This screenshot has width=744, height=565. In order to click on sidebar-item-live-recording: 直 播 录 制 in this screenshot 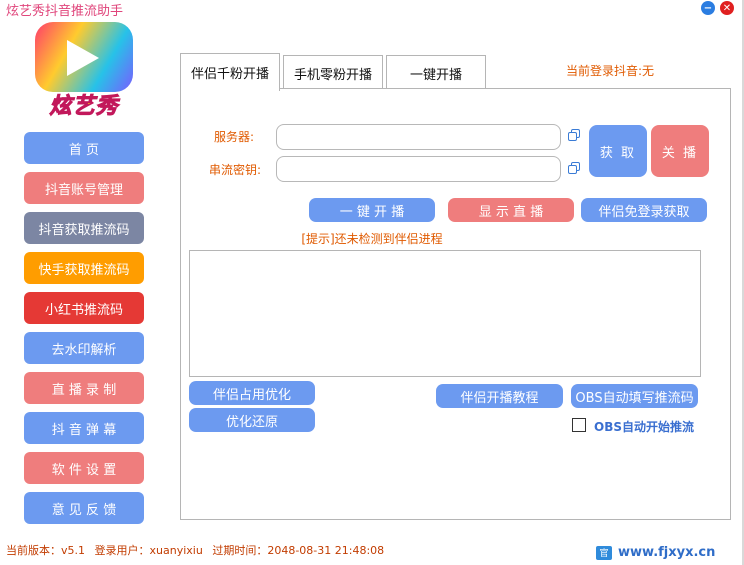, I will do `click(84, 388)`.